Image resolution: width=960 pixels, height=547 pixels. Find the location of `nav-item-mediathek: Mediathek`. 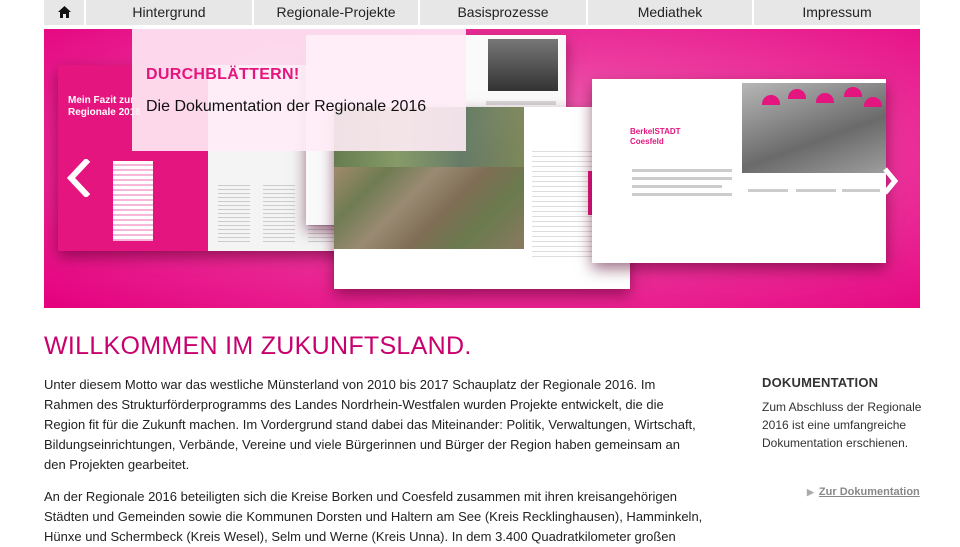

nav-item-mediathek: Mediathek is located at coordinates (671, 12).